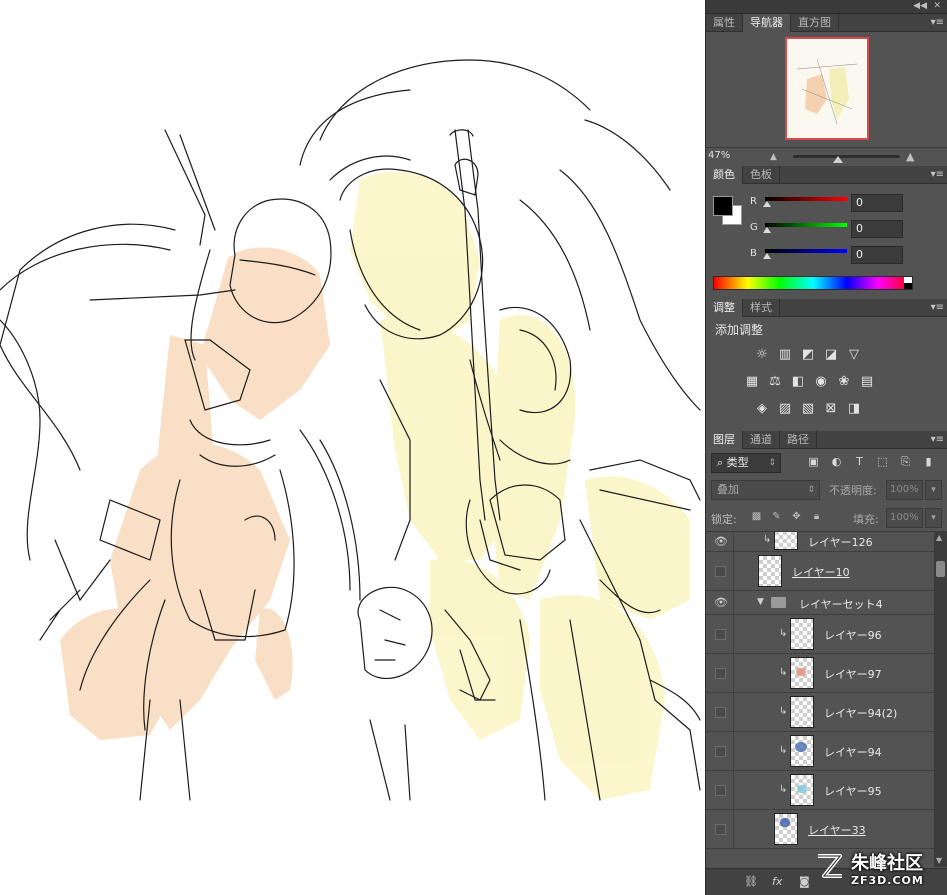 The width and height of the screenshot is (947, 895). I want to click on layer-row: ↳ レイヤー97, so click(820, 673).